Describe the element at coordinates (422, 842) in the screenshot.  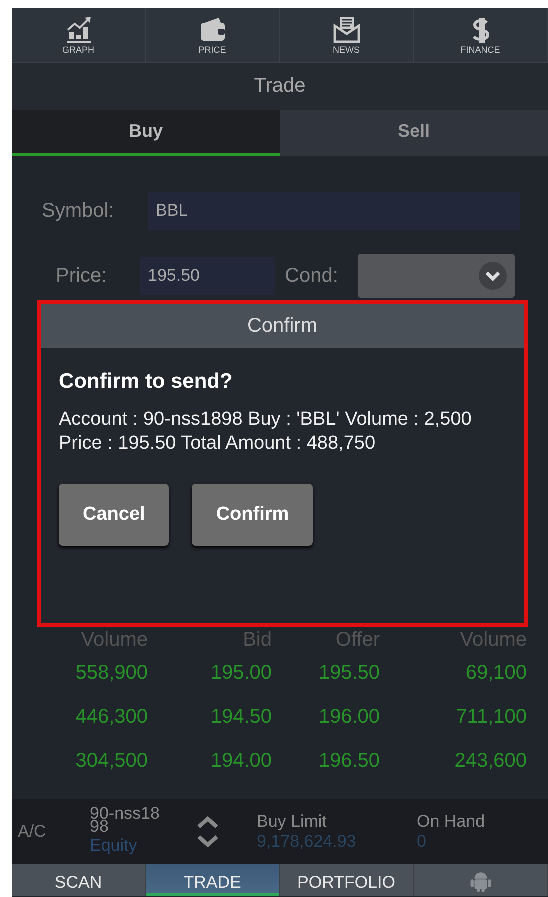
I see `on-hand-value: 0` at that location.